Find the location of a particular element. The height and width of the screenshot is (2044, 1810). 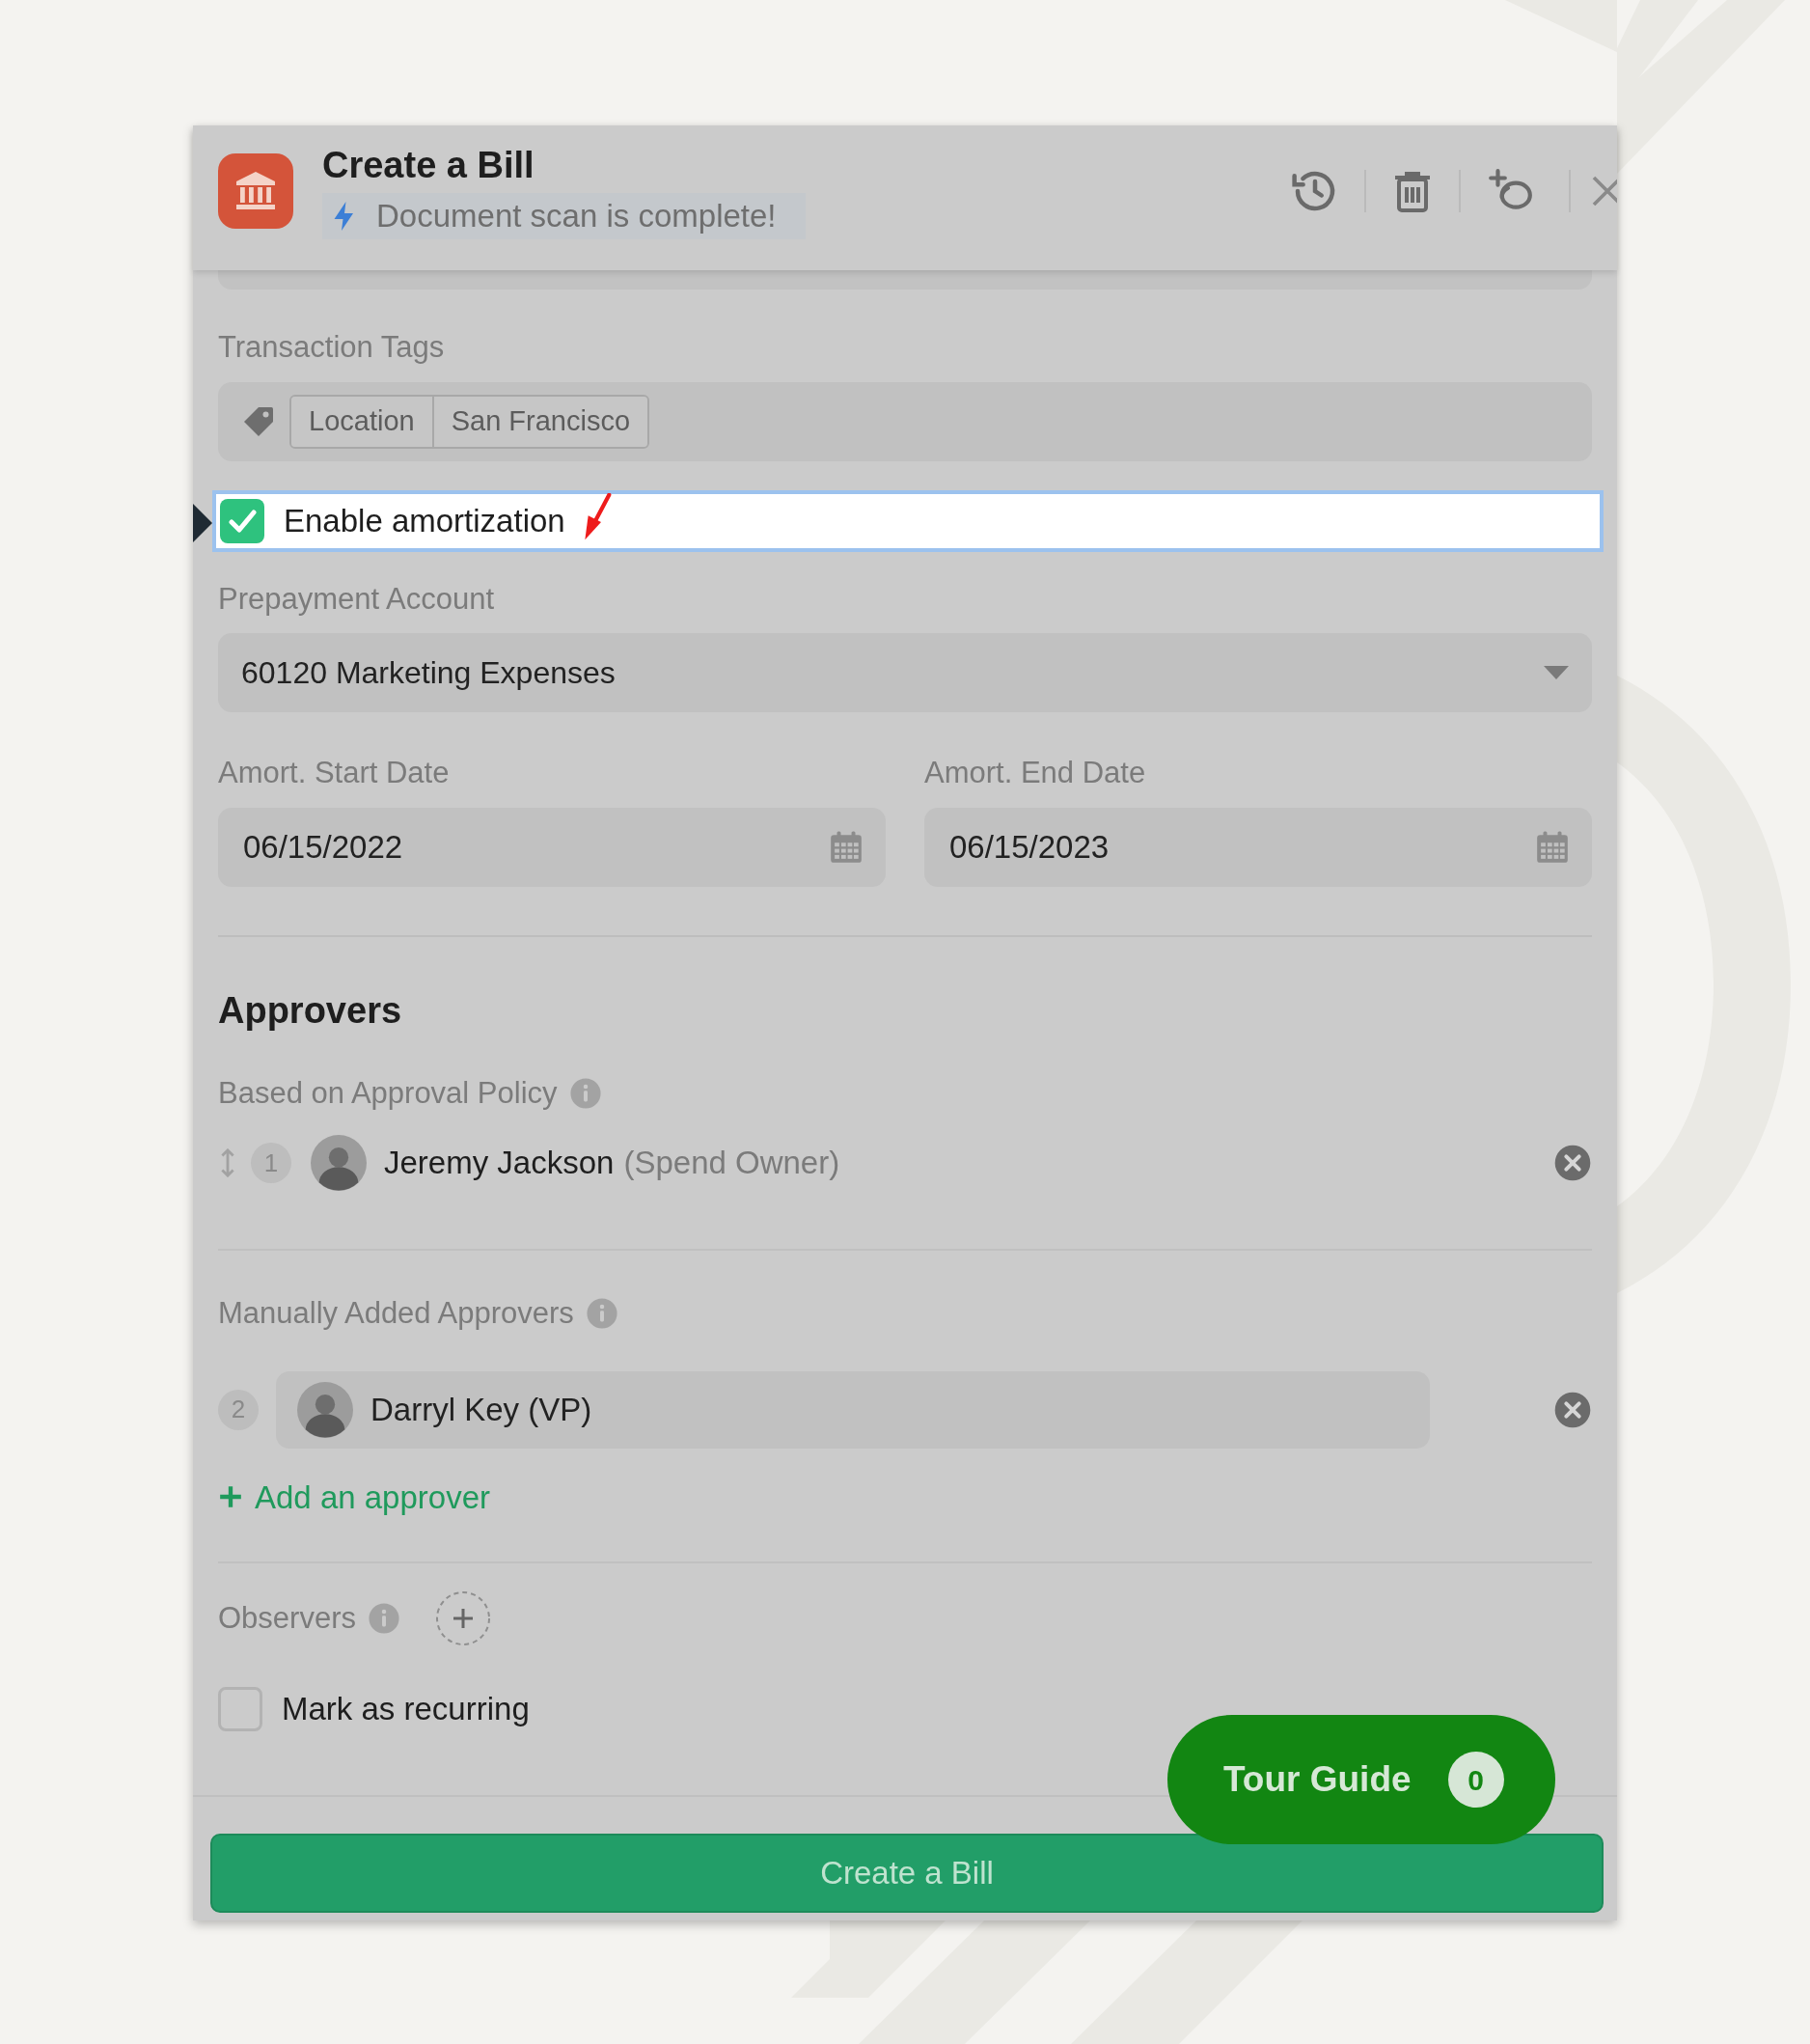

date-field: 06/15/2023 is located at coordinates (1258, 847).